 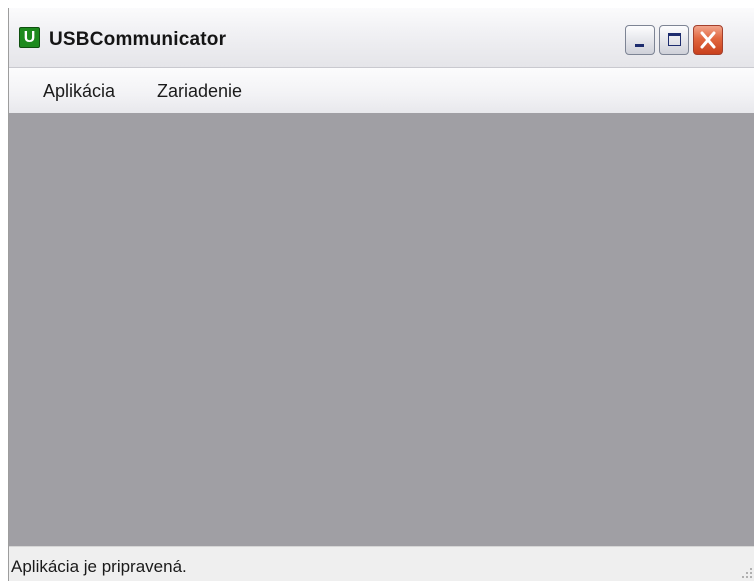 I want to click on title-bar: U USBCommunicator, so click(x=381, y=38).